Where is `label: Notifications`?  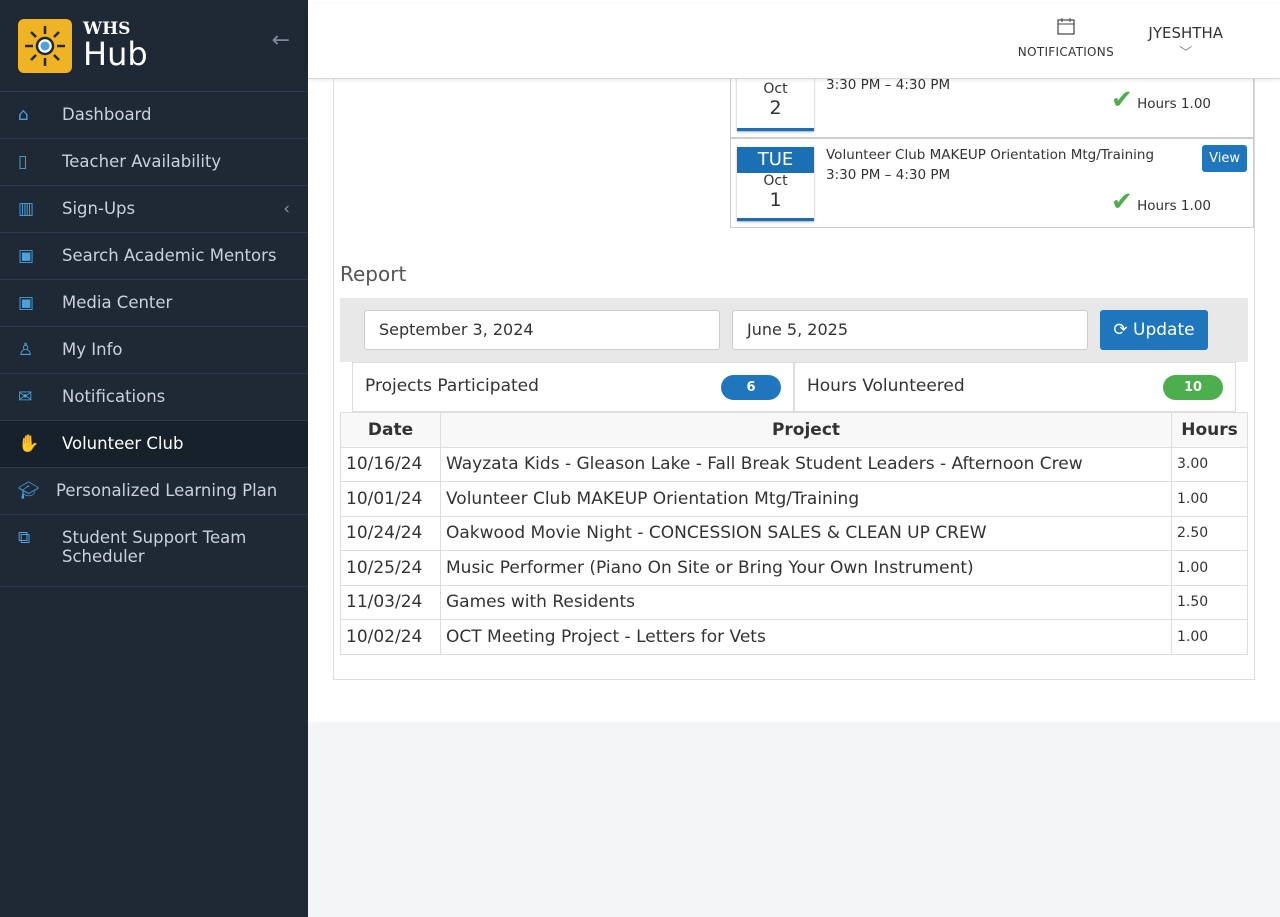
label: Notifications is located at coordinates (114, 396).